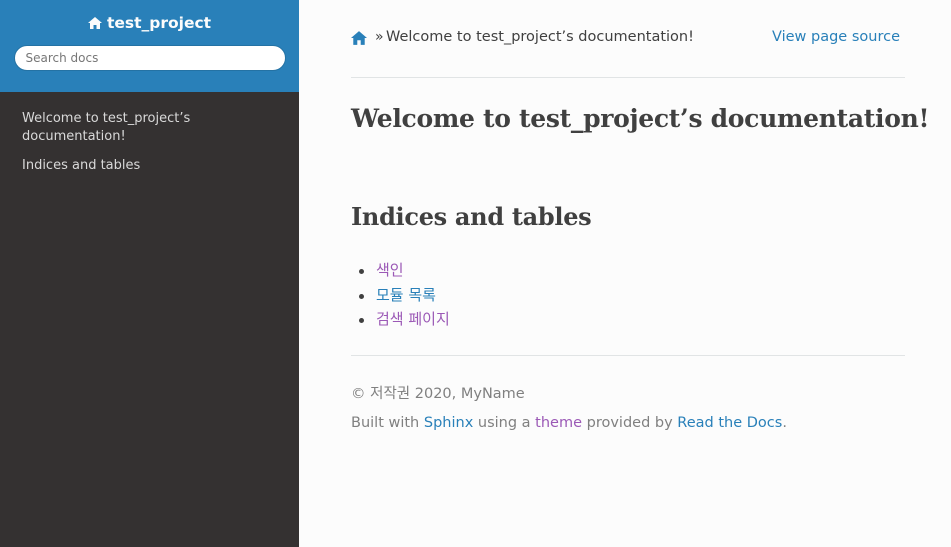 This screenshot has width=951, height=547. What do you see at coordinates (122, 128) in the screenshot?
I see `sidebar-item-welcome: Welcome to test_project’s documentation!` at bounding box center [122, 128].